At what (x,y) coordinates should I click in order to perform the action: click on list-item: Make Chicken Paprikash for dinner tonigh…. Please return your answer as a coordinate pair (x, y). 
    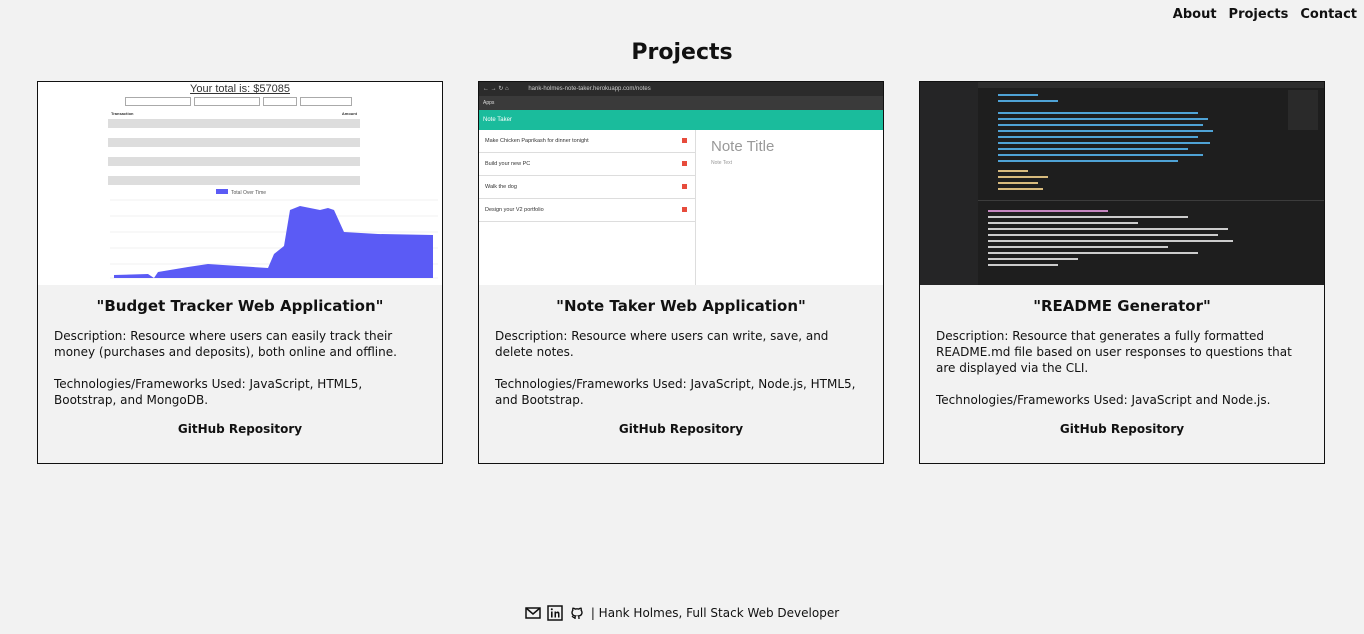
    Looking at the image, I should click on (587, 141).